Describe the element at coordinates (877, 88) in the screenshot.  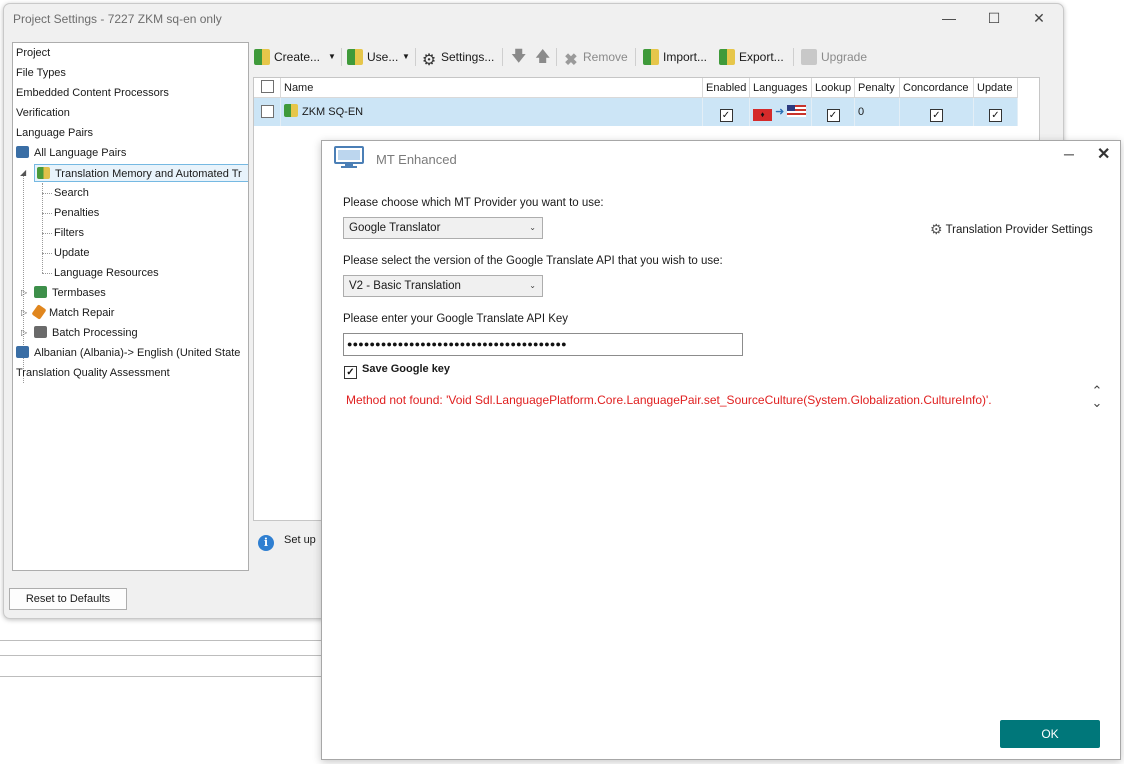
I see `header-penalty: Penalty` at that location.